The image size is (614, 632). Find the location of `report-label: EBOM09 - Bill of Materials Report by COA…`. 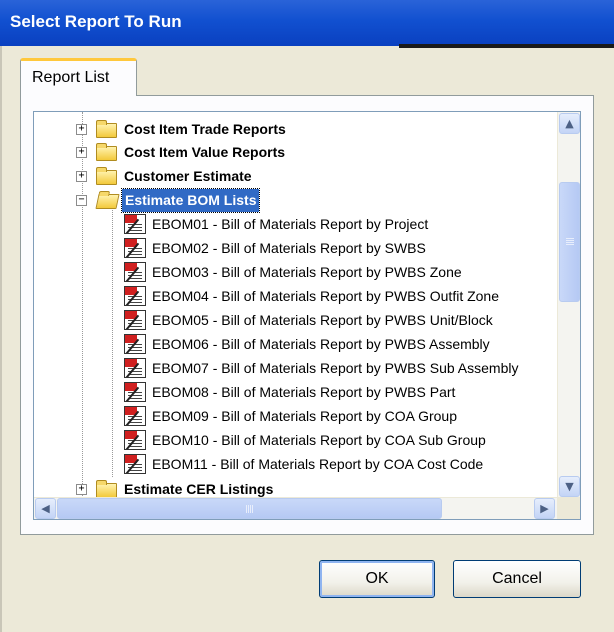

report-label: EBOM09 - Bill of Materials Report by COA… is located at coordinates (304, 416).